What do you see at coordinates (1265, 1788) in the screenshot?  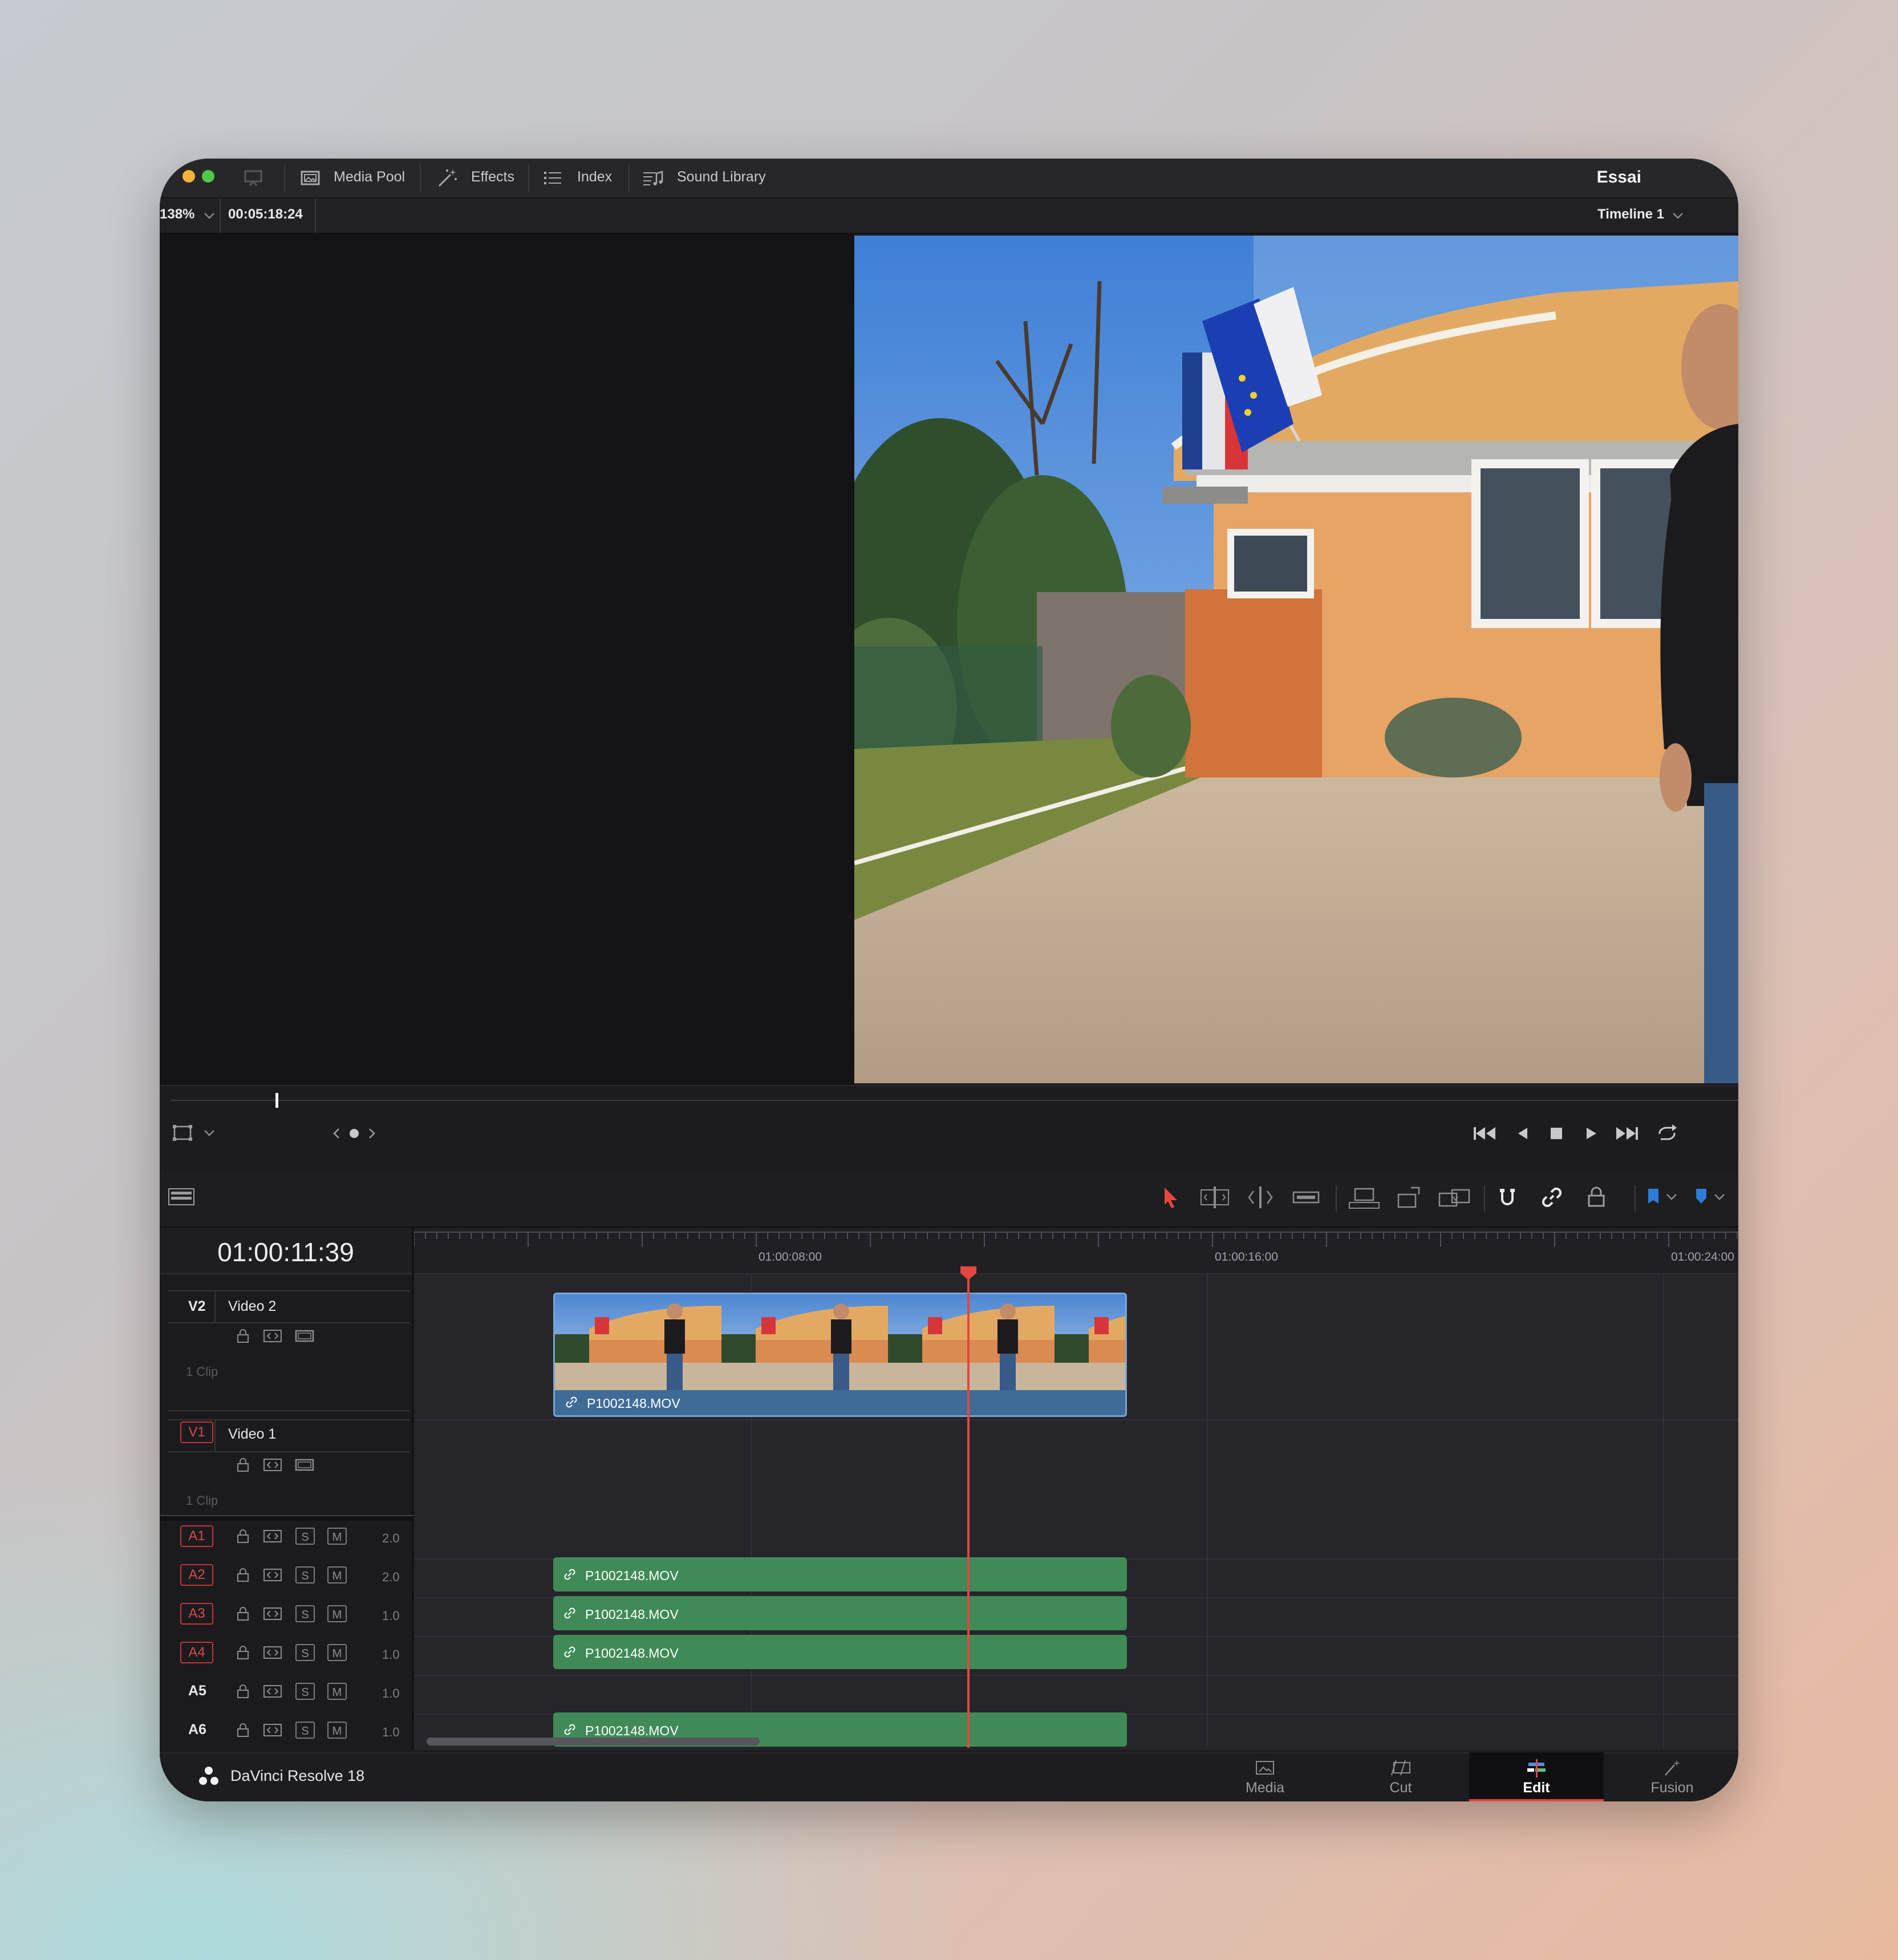 I see `page-tab-label: Media` at bounding box center [1265, 1788].